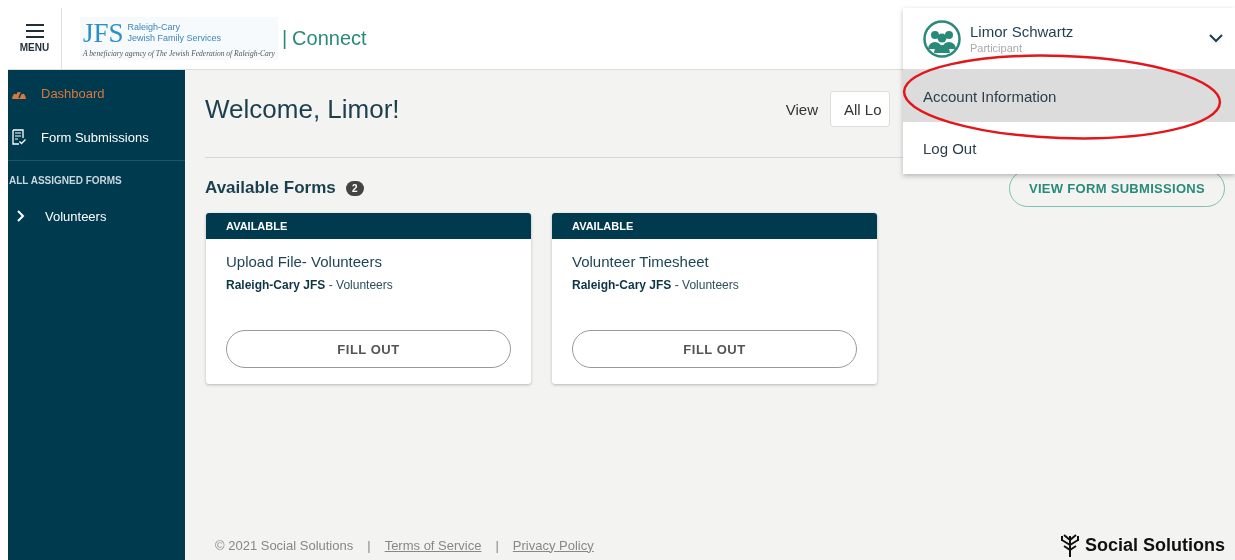 The width and height of the screenshot is (1235, 560). I want to click on sidebar-item: Dashboard, so click(96, 93).